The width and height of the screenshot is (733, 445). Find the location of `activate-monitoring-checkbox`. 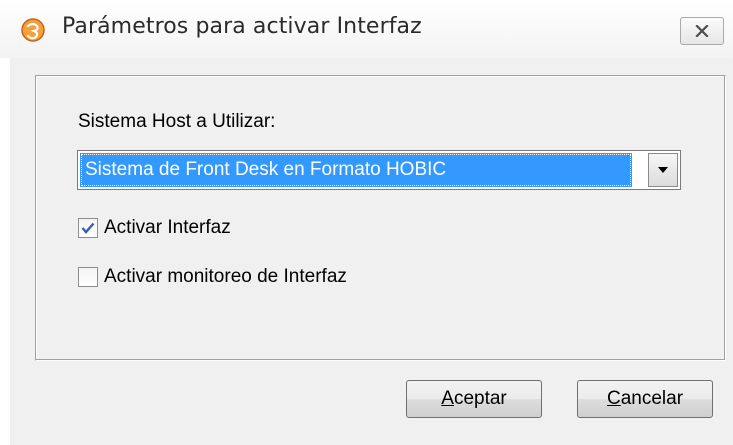

activate-monitoring-checkbox is located at coordinates (88, 277).